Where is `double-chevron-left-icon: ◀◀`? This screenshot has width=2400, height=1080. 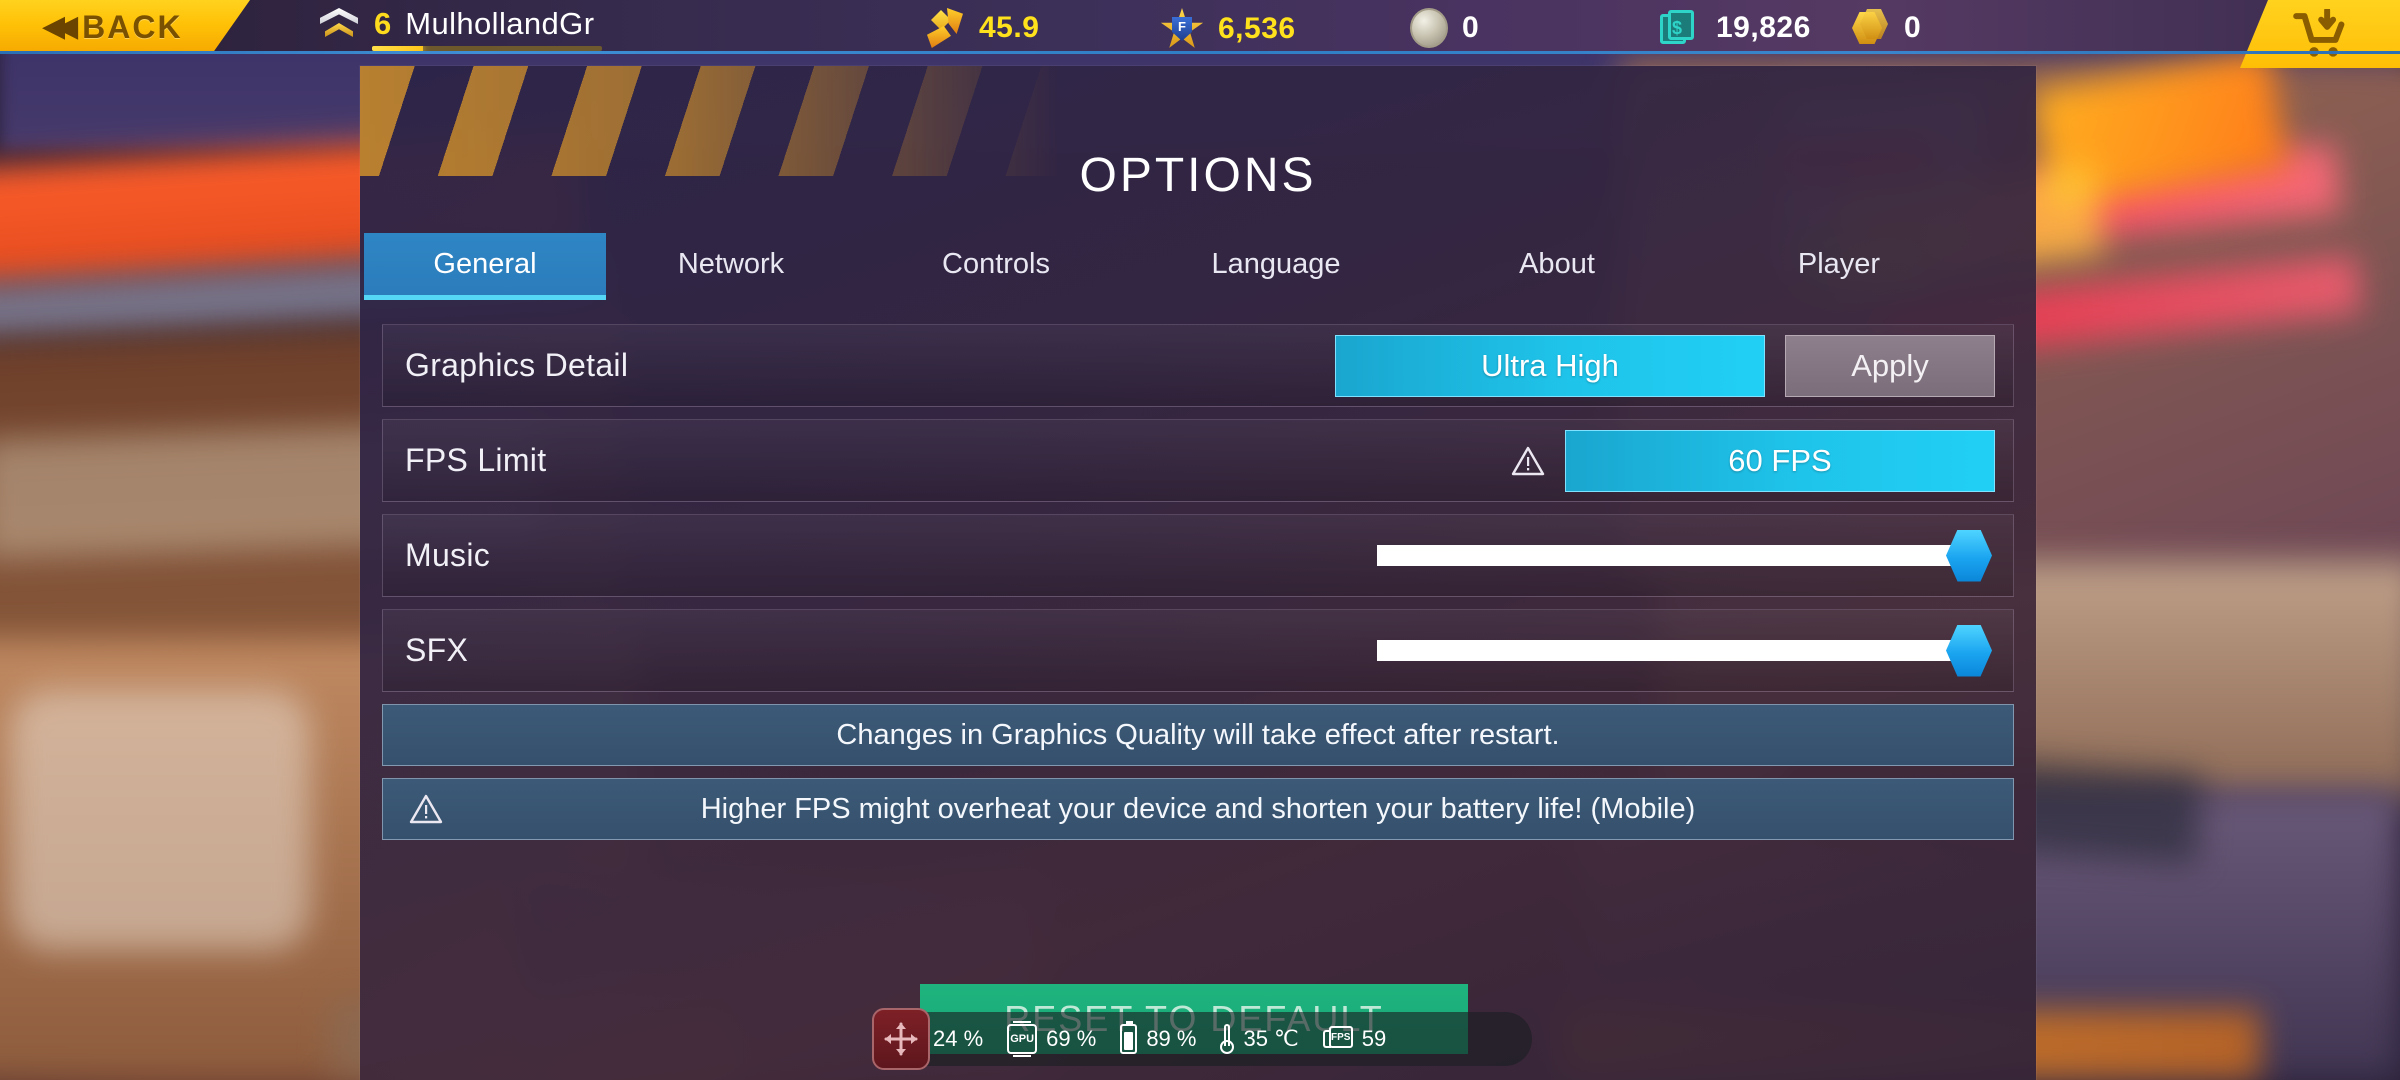
double-chevron-left-icon: ◀◀ is located at coordinates (60, 26).